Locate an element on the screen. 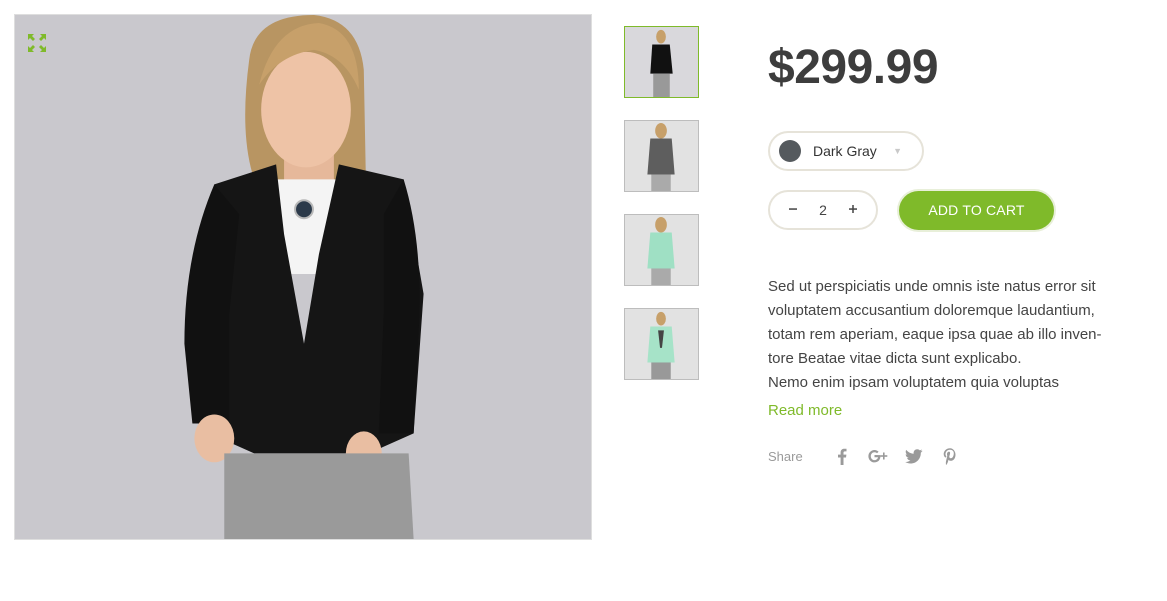  quantity-input: 2 is located at coordinates (823, 210).